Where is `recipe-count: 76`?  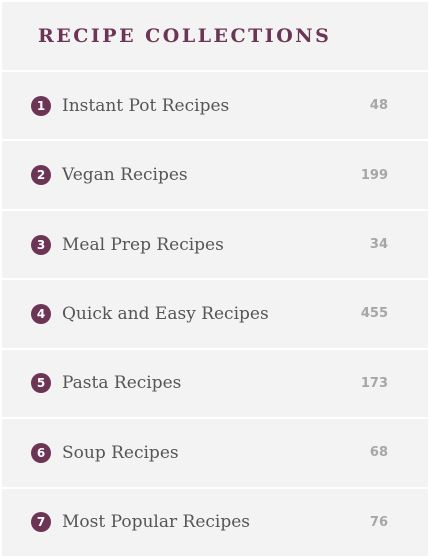
recipe-count: 76 is located at coordinates (378, 522).